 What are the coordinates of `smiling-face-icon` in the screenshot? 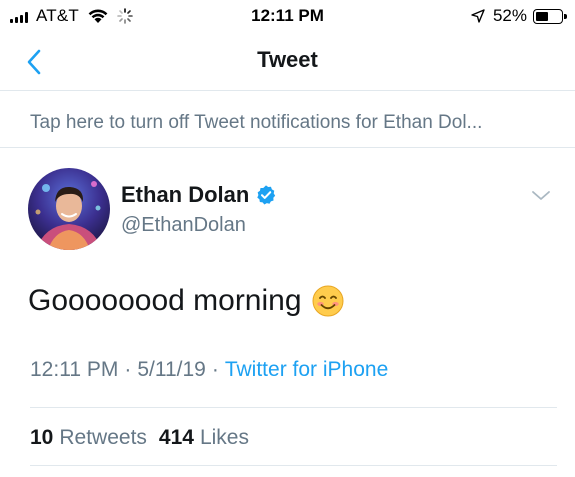 It's located at (328, 301).